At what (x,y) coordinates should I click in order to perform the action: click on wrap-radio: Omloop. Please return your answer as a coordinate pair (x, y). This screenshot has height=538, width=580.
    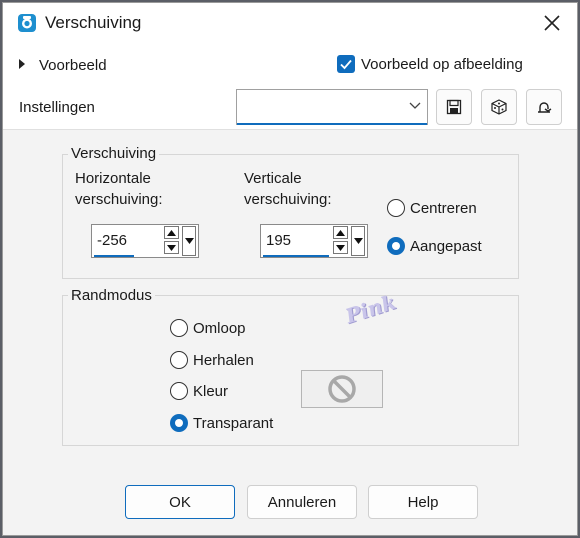
    Looking at the image, I should click on (208, 328).